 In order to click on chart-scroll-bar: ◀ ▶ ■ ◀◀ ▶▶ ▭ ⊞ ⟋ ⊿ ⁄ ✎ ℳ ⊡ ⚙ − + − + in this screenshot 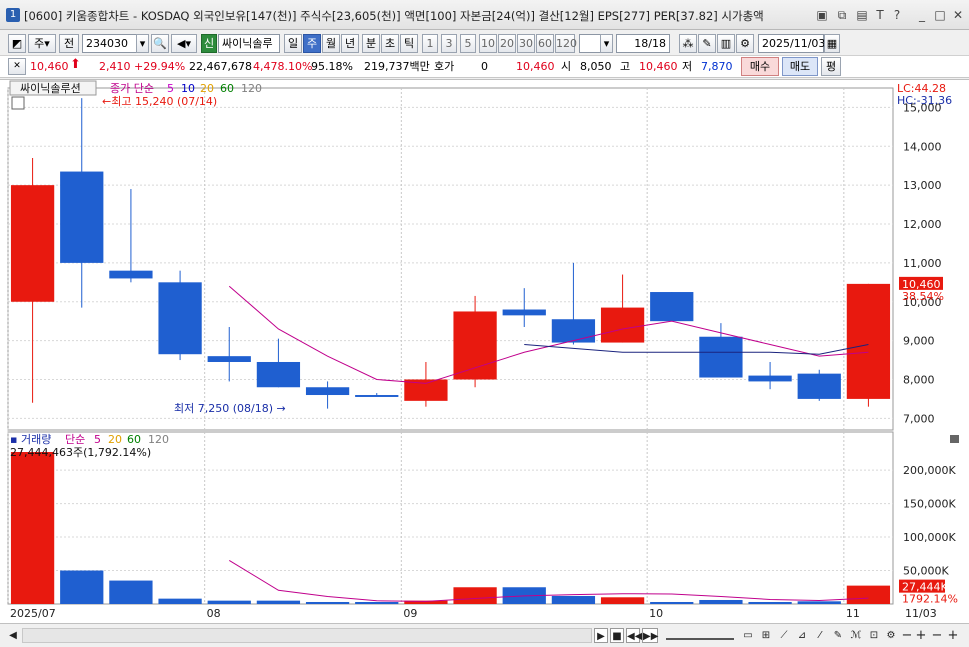, I will do `click(484, 635)`.